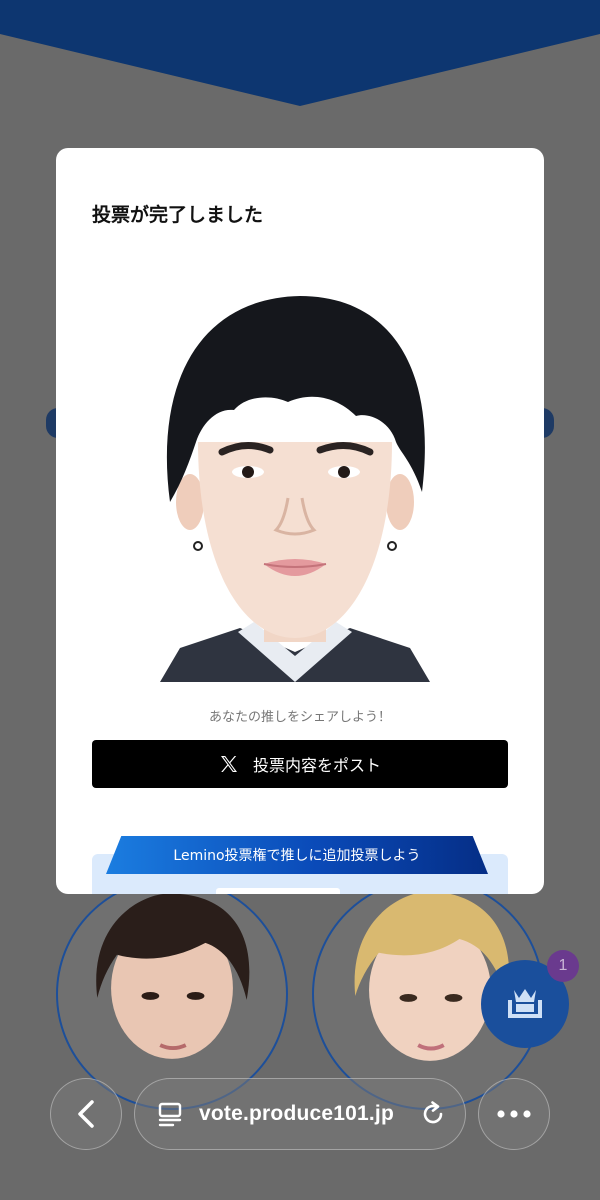 Image resolution: width=600 pixels, height=1200 pixels. I want to click on lemino-vote-banner: Lemino投票権で推しに追加投票しよう, so click(297, 855).